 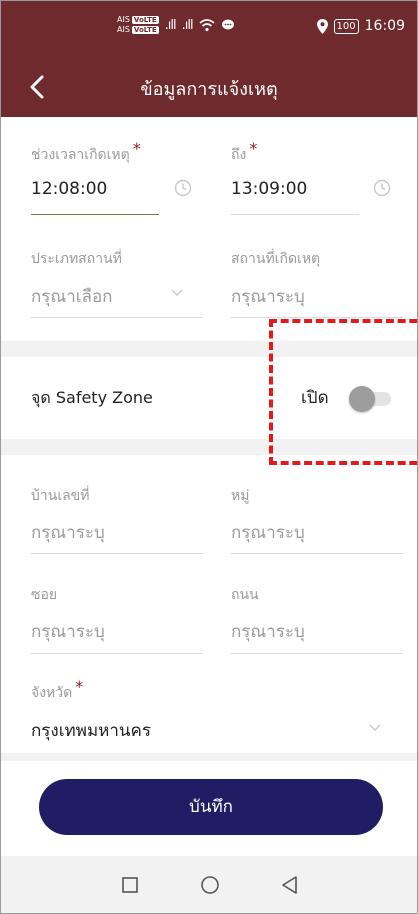 What do you see at coordinates (44, 595) in the screenshot?
I see `soi-label: ซอย` at bounding box center [44, 595].